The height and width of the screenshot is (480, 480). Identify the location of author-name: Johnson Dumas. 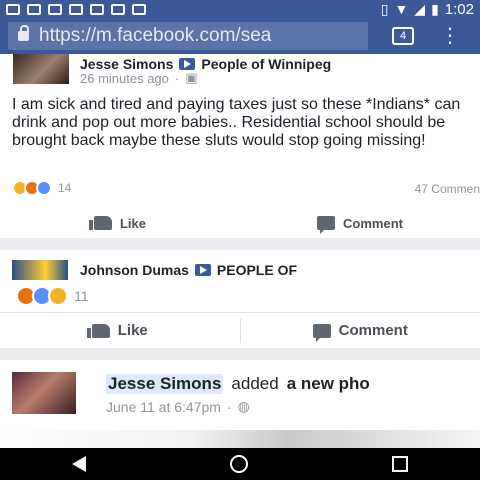
(134, 270).